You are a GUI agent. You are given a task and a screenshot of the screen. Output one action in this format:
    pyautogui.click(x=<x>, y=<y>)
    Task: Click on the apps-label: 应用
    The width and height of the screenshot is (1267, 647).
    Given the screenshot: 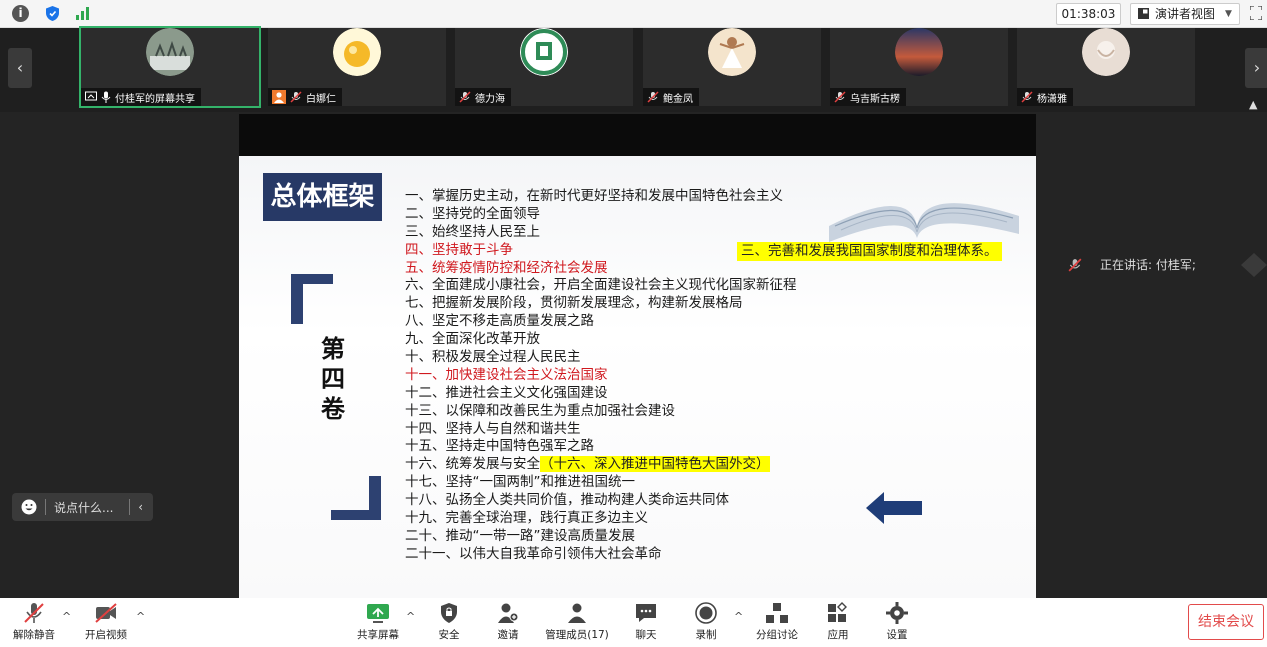 What is the action you would take?
    pyautogui.click(x=838, y=635)
    